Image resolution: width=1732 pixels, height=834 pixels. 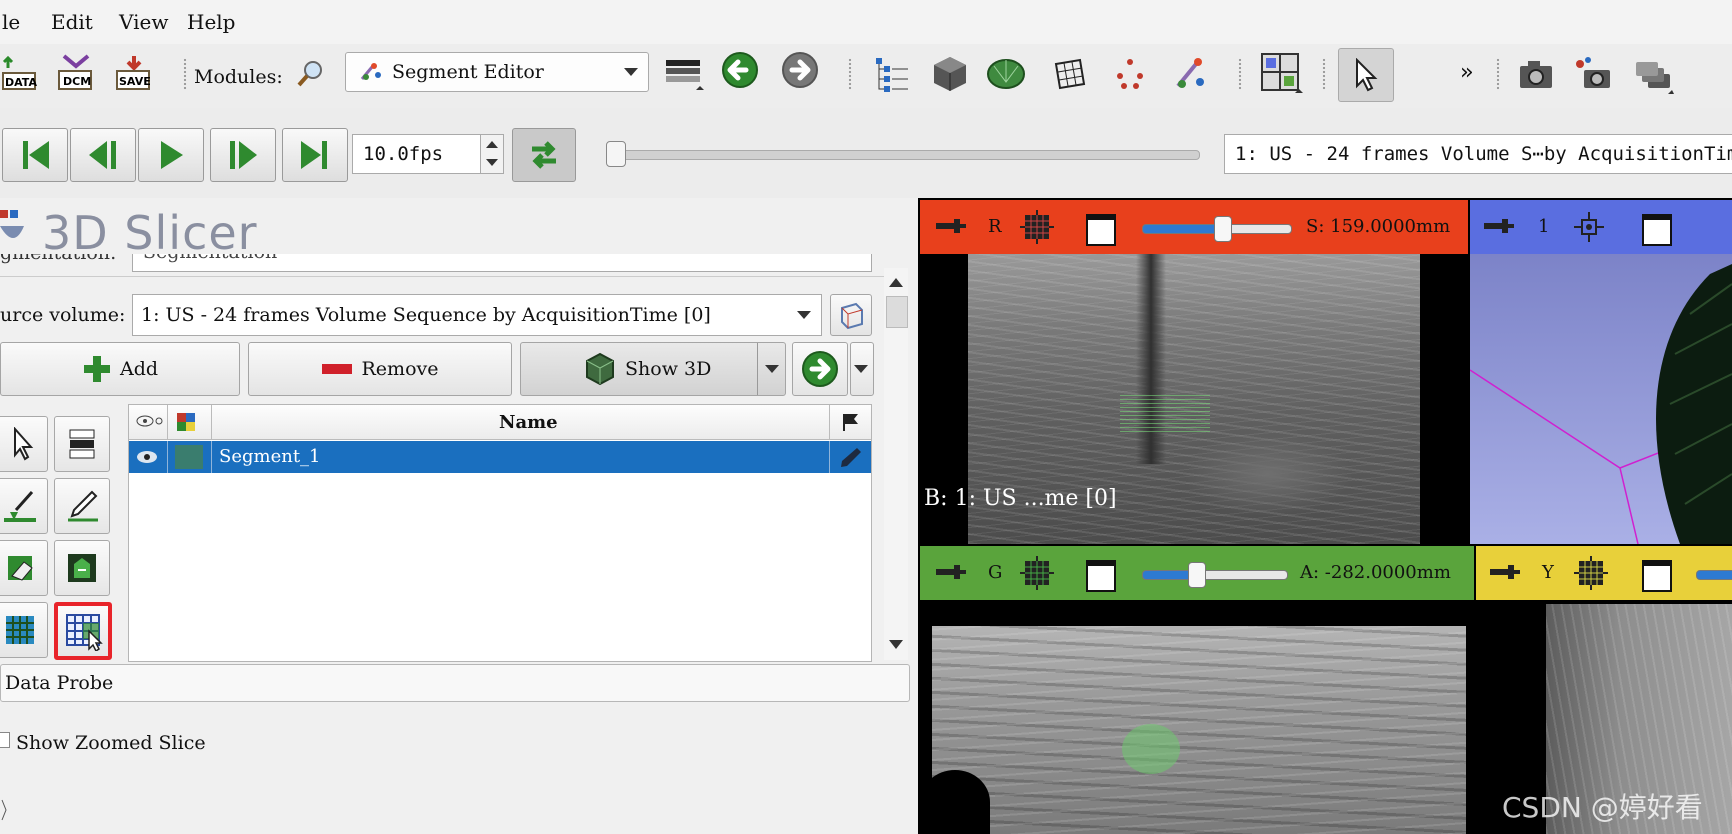 What do you see at coordinates (82, 568) in the screenshot?
I see `tool-level-tracing` at bounding box center [82, 568].